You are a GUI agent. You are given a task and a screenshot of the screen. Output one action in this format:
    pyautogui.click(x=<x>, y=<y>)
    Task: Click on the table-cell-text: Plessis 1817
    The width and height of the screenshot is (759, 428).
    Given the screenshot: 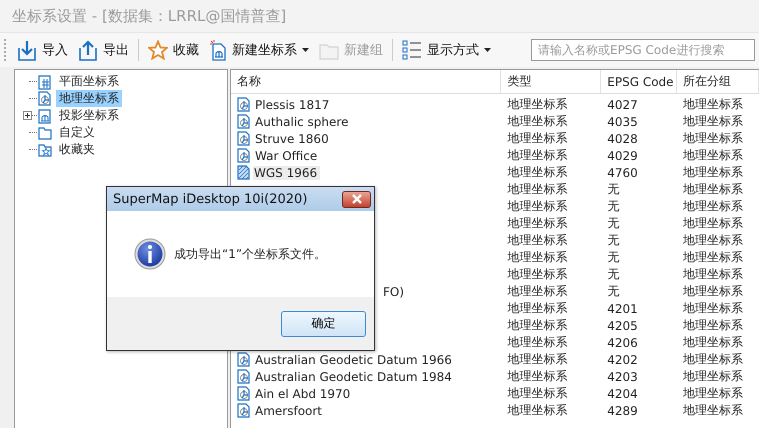 What is the action you would take?
    pyautogui.click(x=292, y=105)
    